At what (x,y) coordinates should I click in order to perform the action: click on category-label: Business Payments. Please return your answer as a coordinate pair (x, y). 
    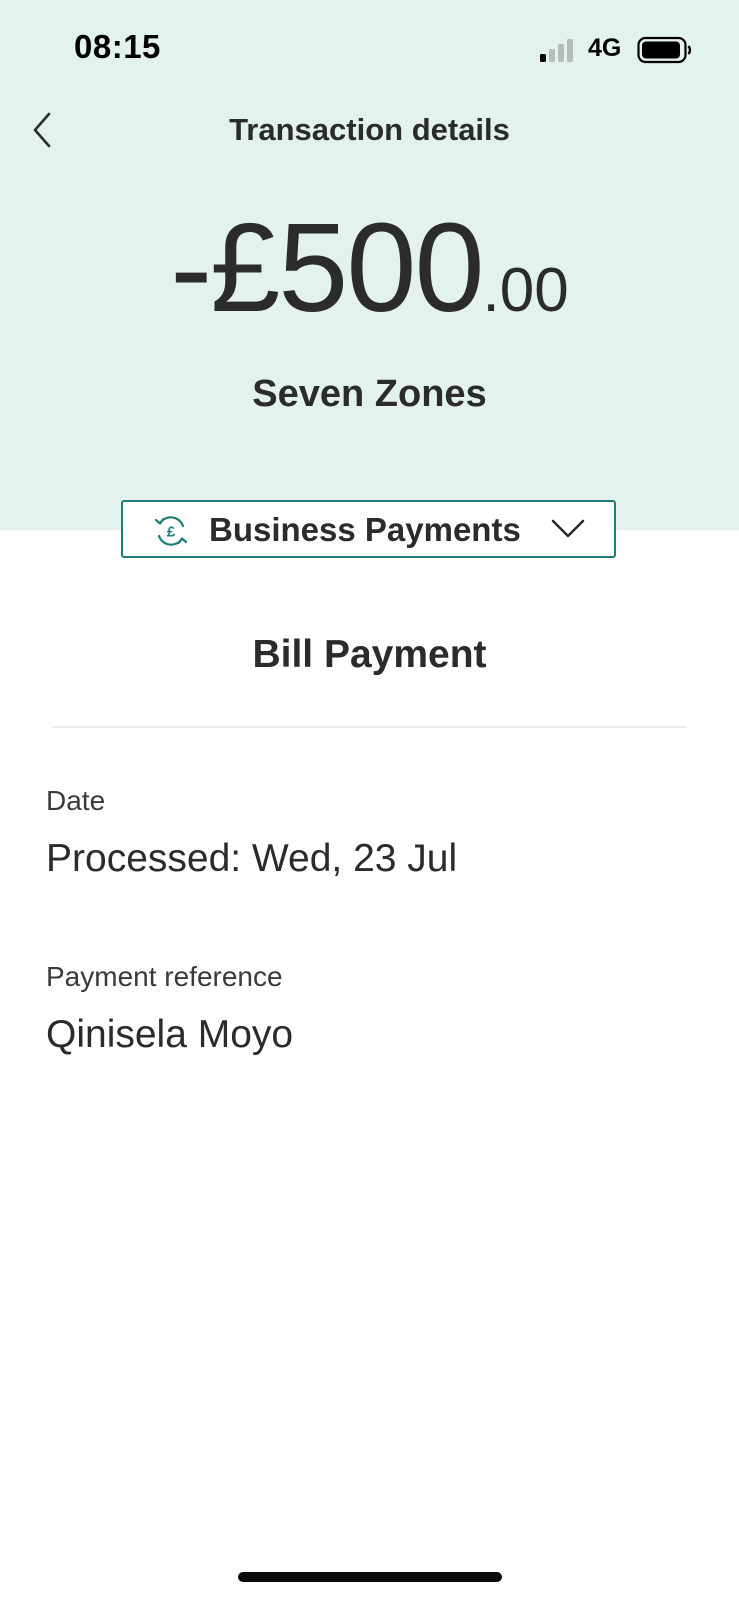
    Looking at the image, I should click on (365, 529).